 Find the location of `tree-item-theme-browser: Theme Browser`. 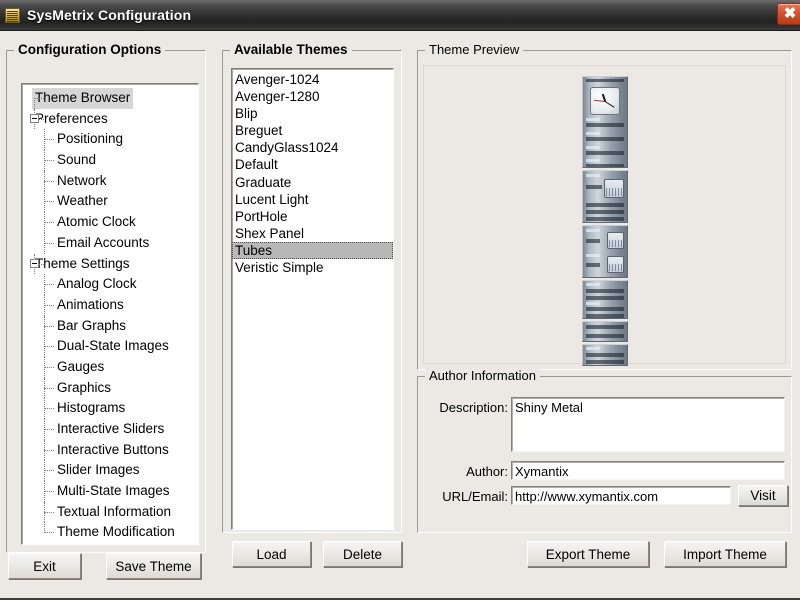

tree-item-theme-browser: Theme Browser is located at coordinates (110, 98).